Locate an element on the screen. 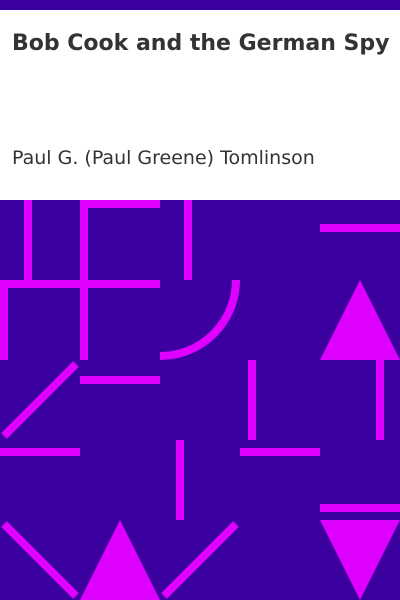 Image resolution: width=400 pixels, height=600 pixels. book-title: Bob Cook and the German Spy is located at coordinates (201, 43).